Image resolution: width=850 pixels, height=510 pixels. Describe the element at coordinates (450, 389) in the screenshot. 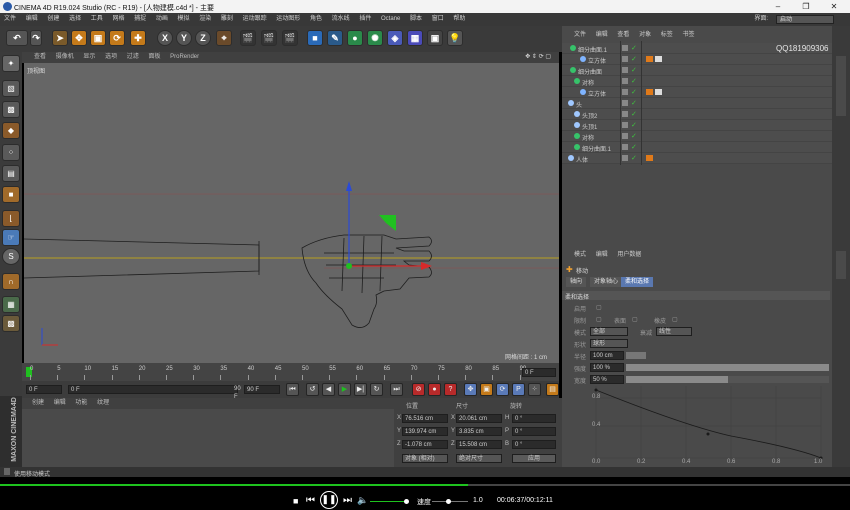

I see `keyframe-selection-icon: ?` at that location.